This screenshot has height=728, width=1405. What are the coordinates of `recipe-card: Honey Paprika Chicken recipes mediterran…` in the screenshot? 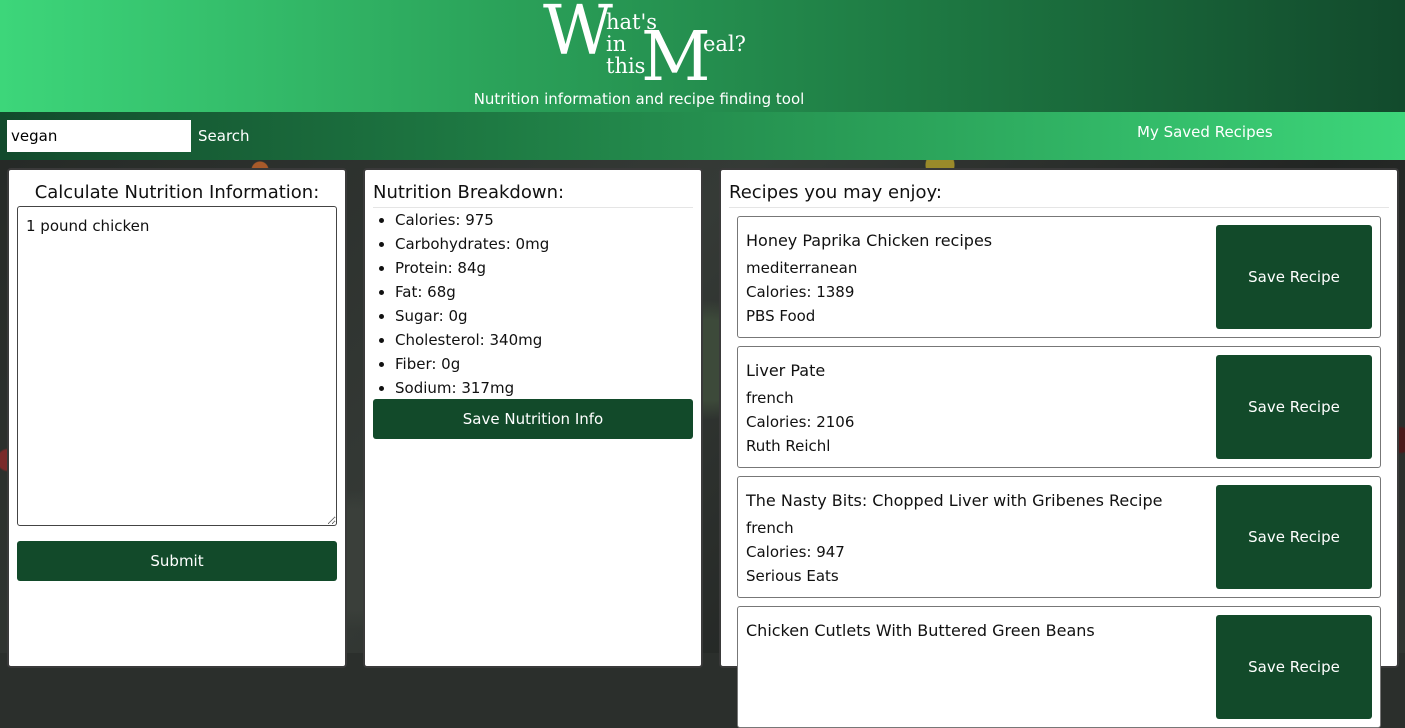 It's located at (1059, 277).